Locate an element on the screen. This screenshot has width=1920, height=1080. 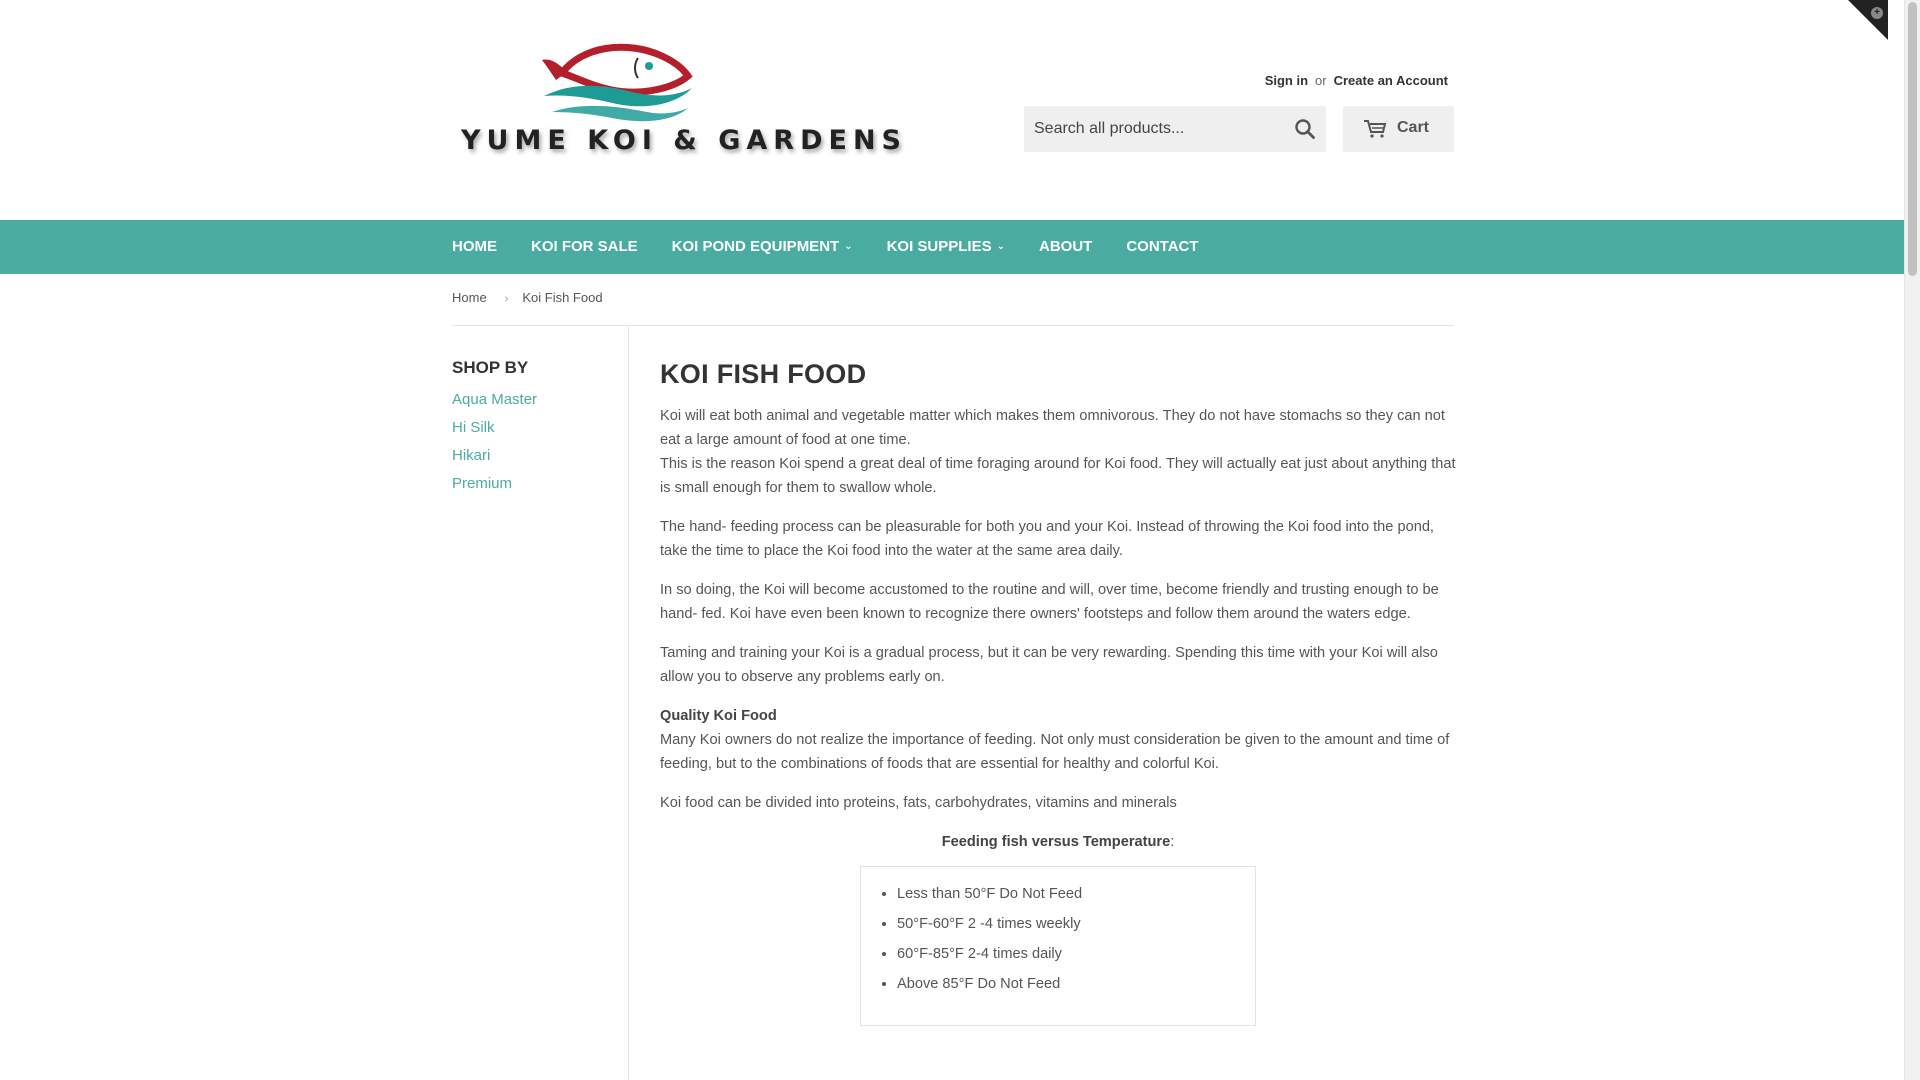
divider is located at coordinates (953, 325).